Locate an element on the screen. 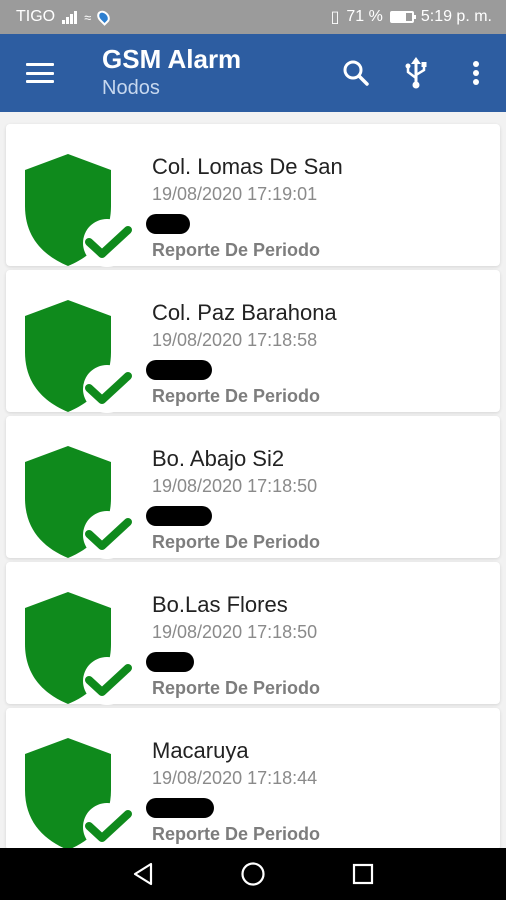  search-button is located at coordinates (356, 73).